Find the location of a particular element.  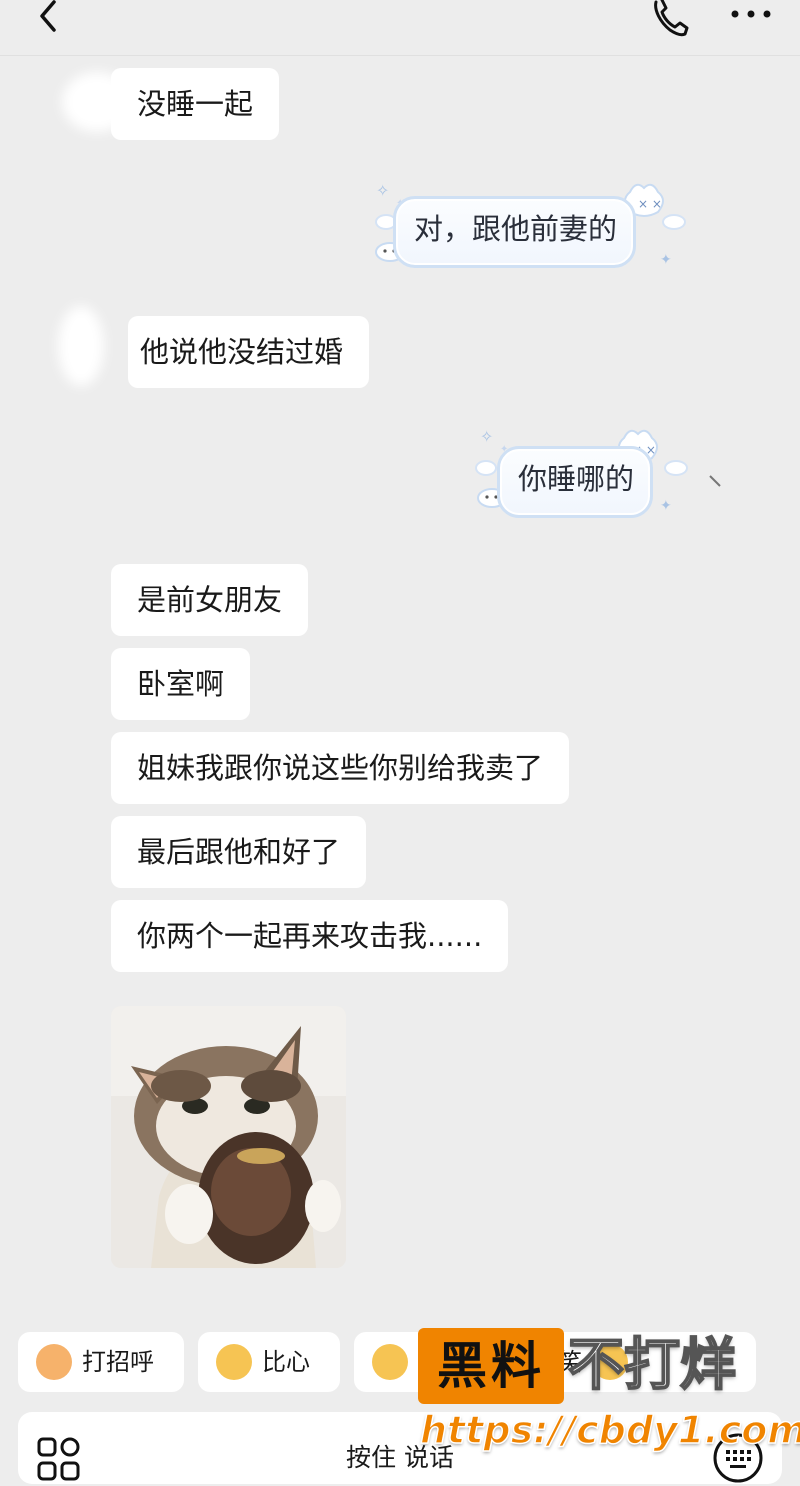

sticker-message-bubble-right: 对，跟他前妻的 is located at coordinates (515, 232).